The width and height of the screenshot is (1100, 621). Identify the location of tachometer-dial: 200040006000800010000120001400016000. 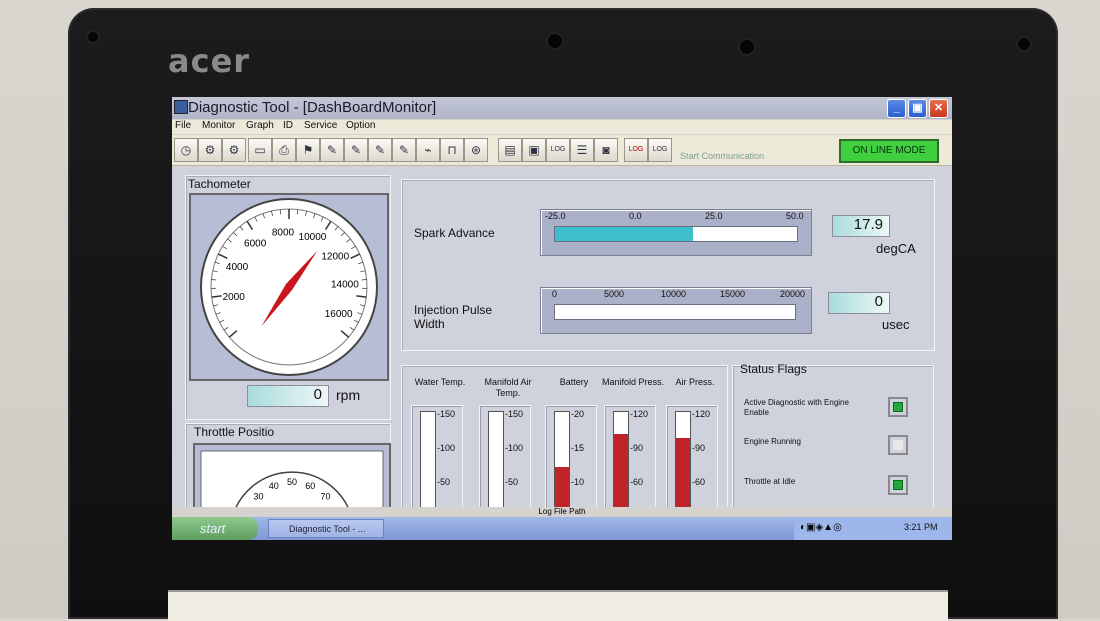
(289, 287).